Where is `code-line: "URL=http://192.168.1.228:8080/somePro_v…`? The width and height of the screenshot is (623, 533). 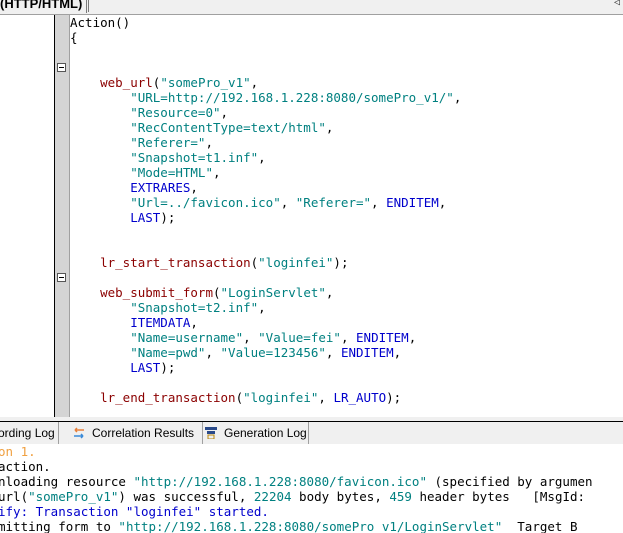 code-line: "URL=http://192.168.1.228:8080/somePro_v… is located at coordinates (346, 97).